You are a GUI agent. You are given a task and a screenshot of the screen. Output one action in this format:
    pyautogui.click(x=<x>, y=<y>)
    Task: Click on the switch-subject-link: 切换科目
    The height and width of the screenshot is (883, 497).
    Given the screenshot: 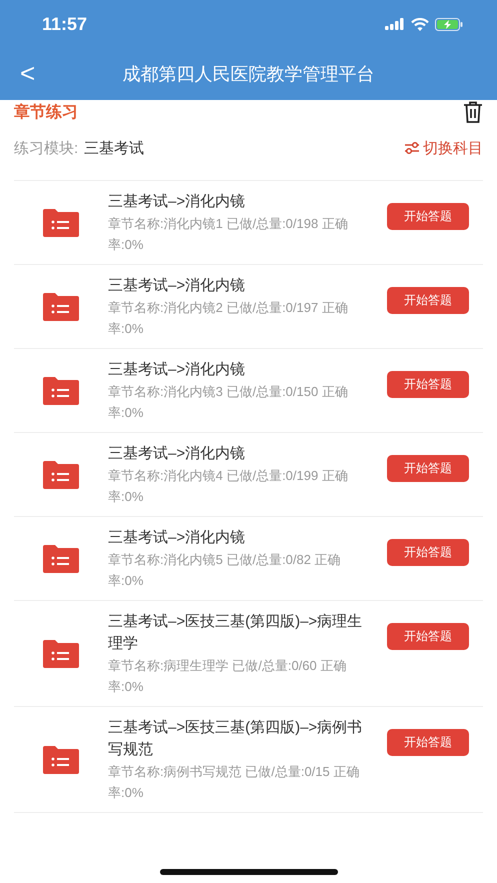 What is the action you would take?
    pyautogui.click(x=443, y=148)
    